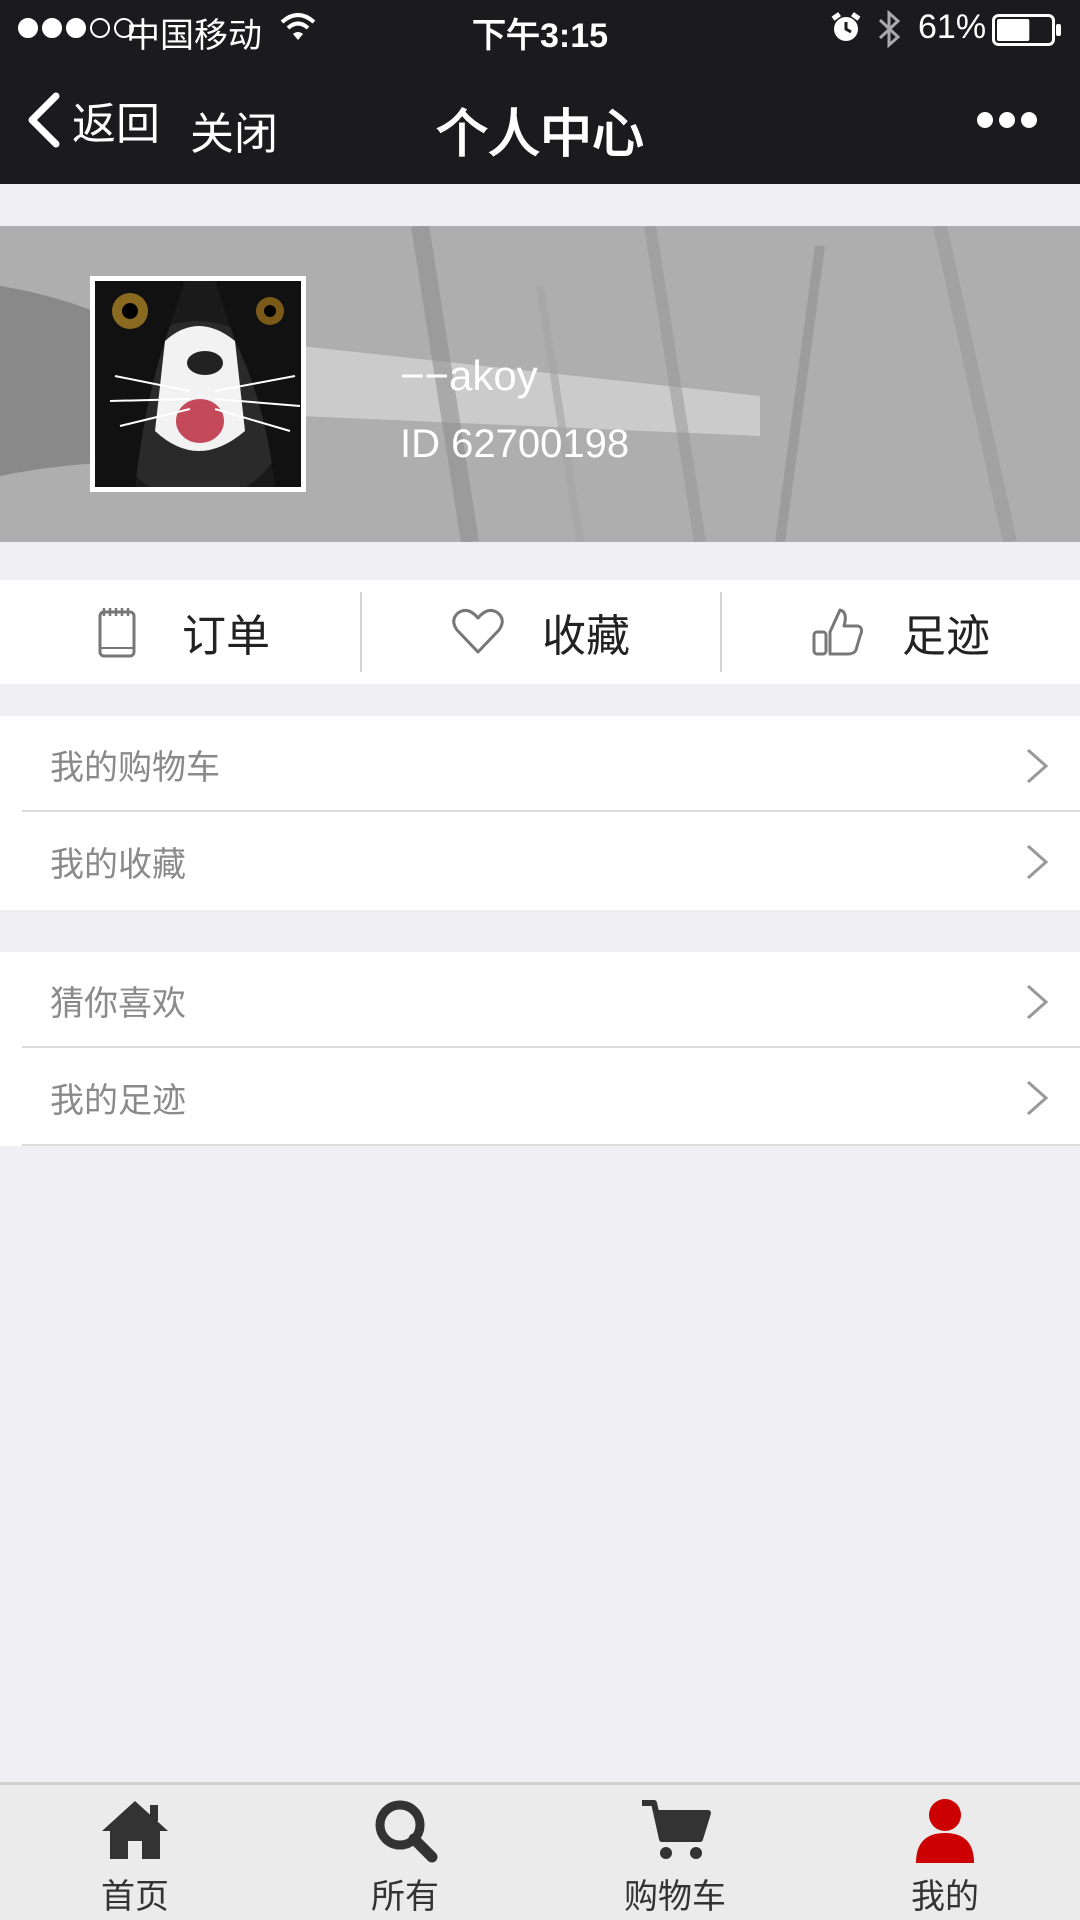  Describe the element at coordinates (1026, 30) in the screenshot. I see `battery-icon` at that location.